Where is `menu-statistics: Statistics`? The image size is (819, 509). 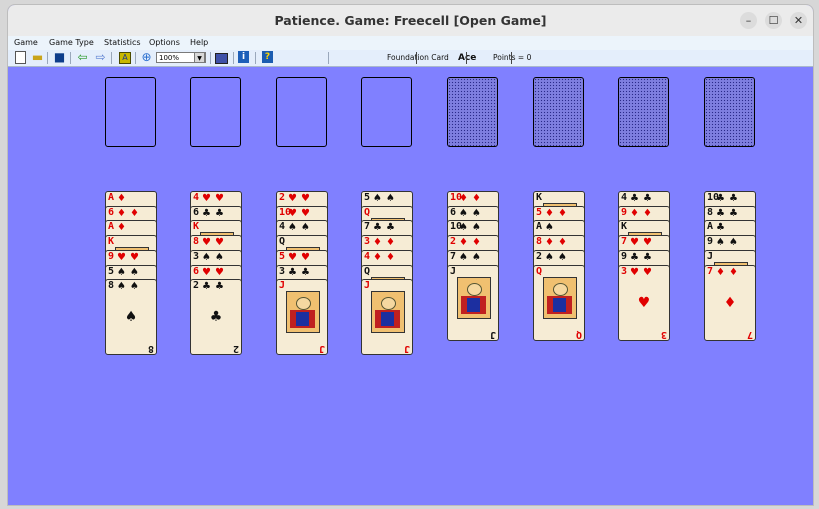
menu-statistics: Statistics is located at coordinates (122, 43).